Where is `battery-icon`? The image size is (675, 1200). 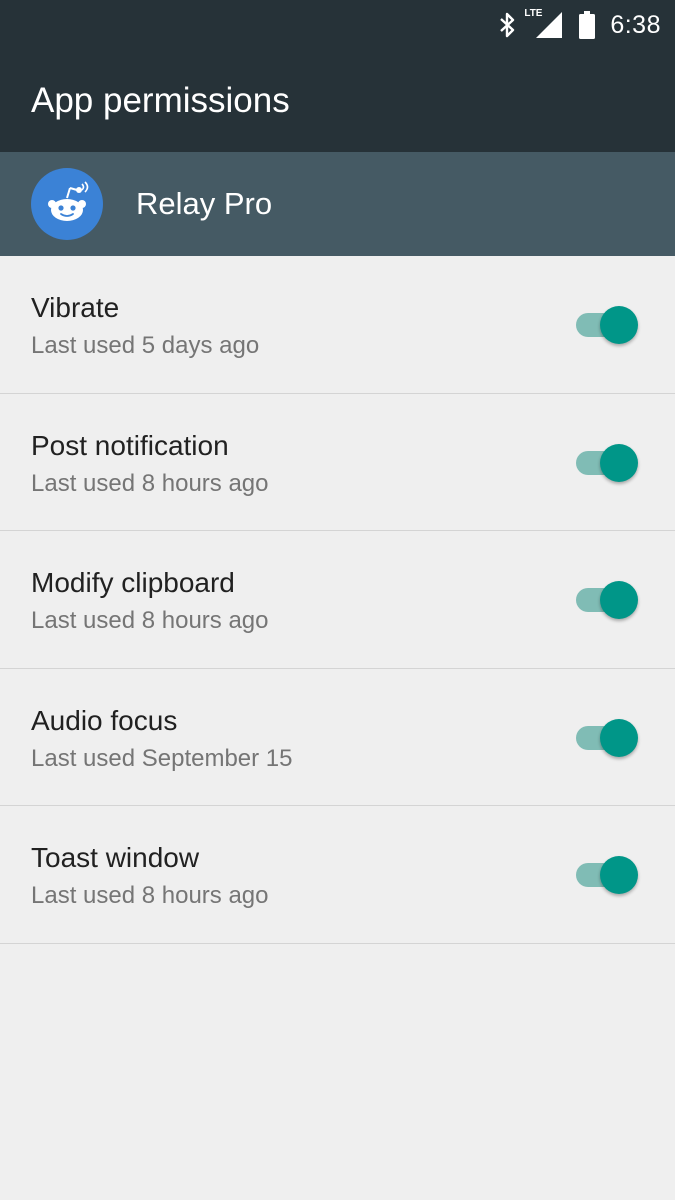
battery-icon is located at coordinates (587, 25).